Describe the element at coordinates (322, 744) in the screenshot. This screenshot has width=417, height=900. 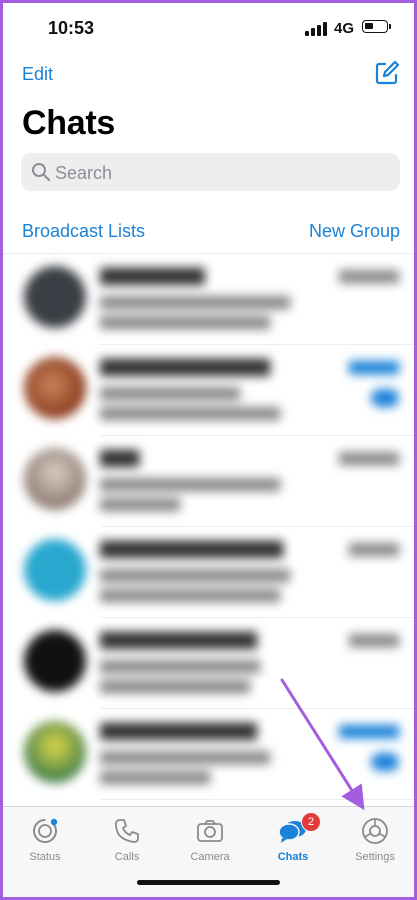
I see `annotation-arrow` at that location.